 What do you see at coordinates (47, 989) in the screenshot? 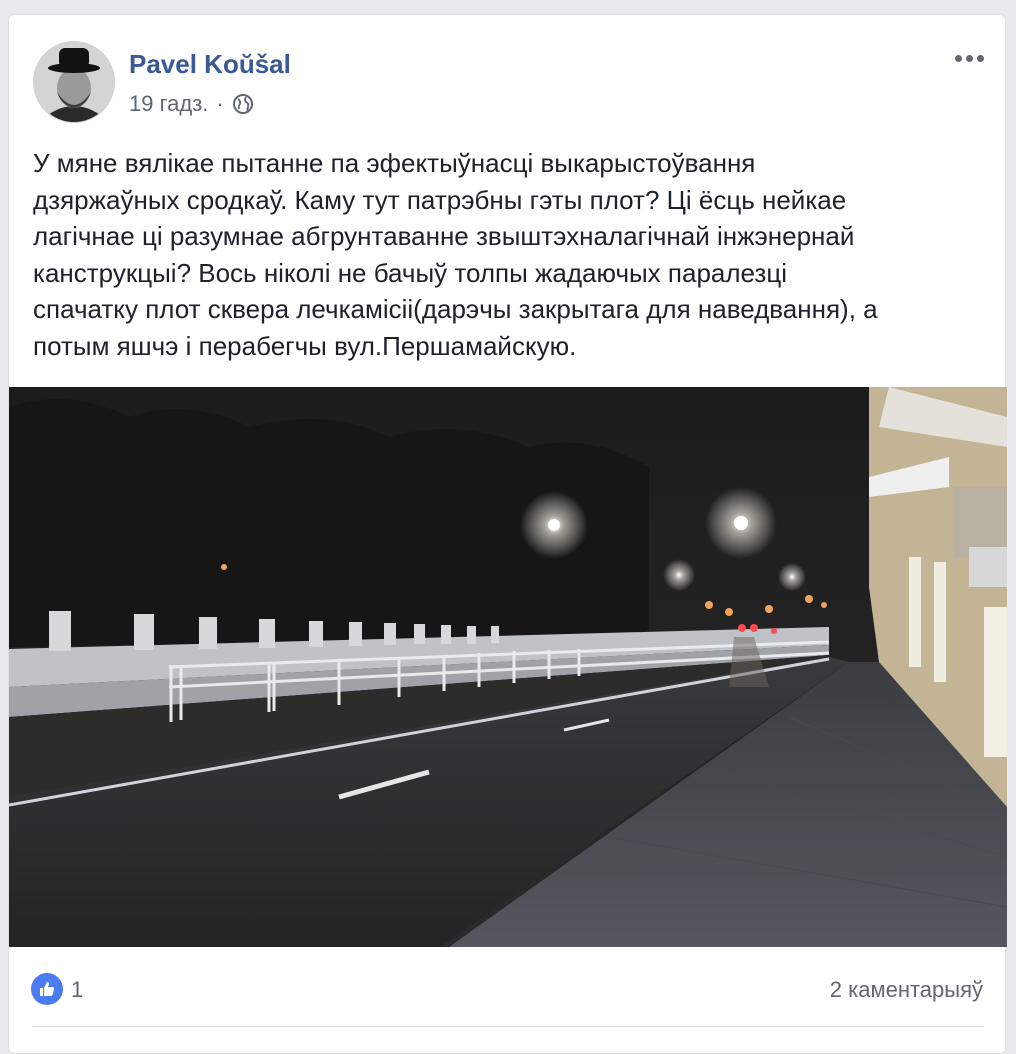
I see `thumbs-up-icon` at bounding box center [47, 989].